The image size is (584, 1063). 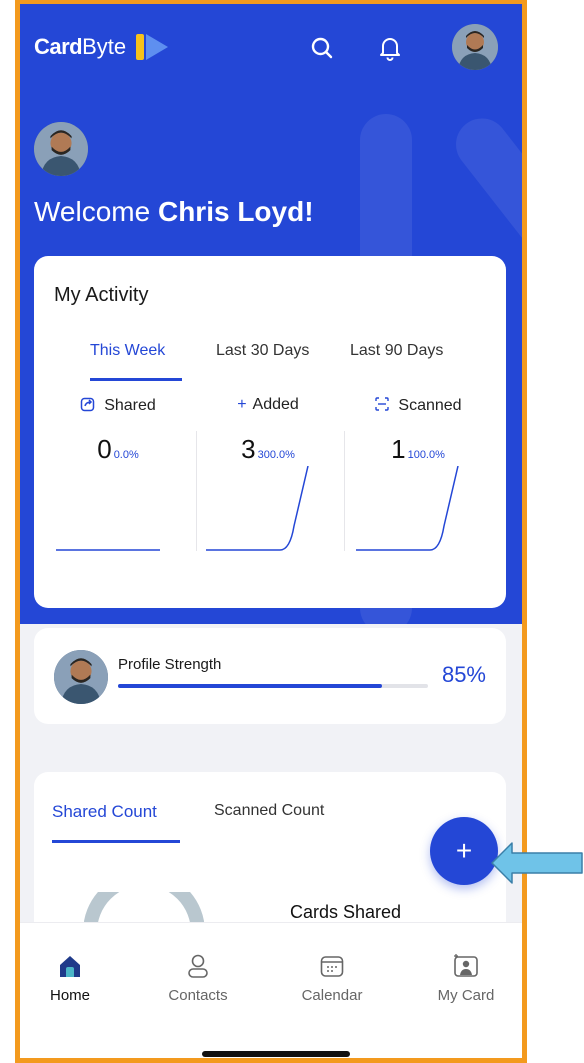 I want to click on metric-percent: 0.0%, so click(x=126, y=455).